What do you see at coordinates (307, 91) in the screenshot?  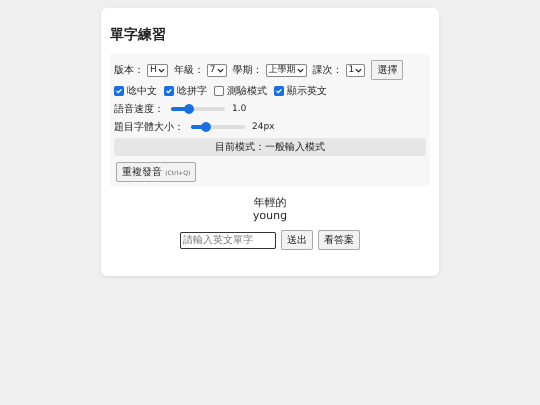 I see `checkbox-label: 顯示英文` at bounding box center [307, 91].